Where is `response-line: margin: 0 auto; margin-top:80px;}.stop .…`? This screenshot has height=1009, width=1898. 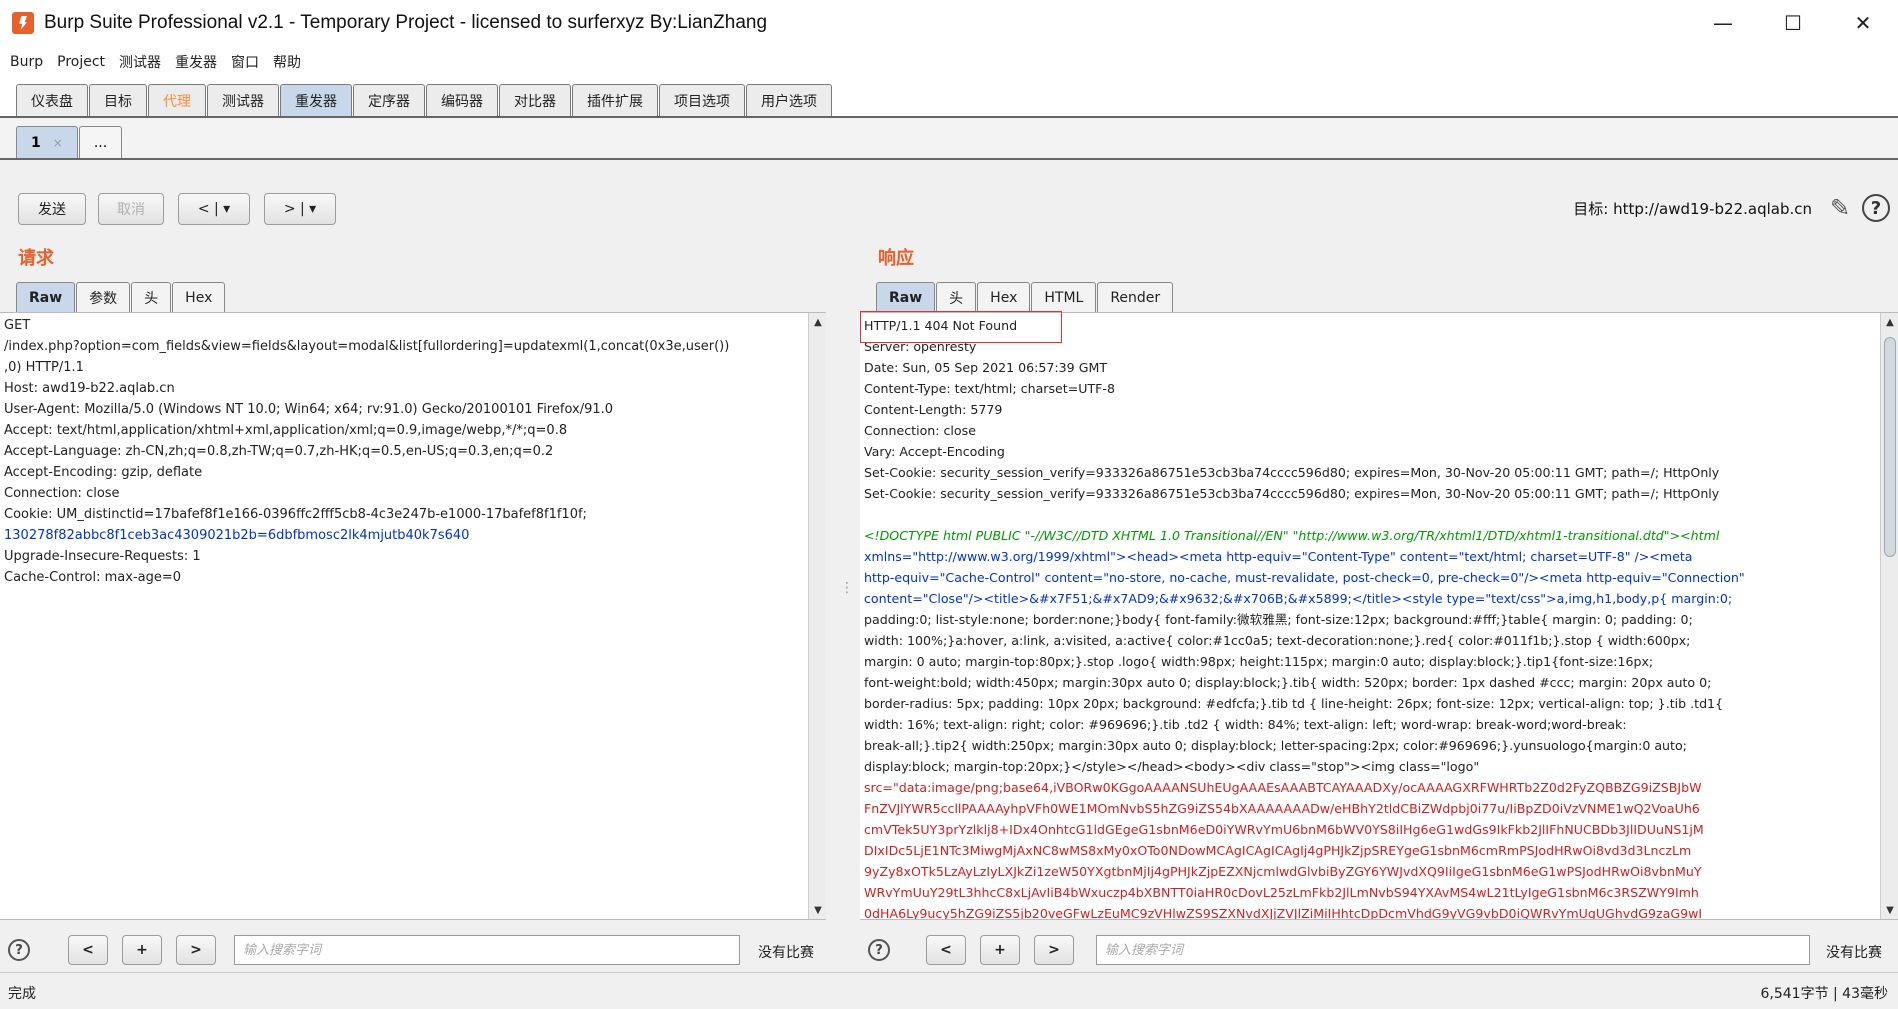 response-line: margin: 0 auto; margin-top:80px;}.stop .… is located at coordinates (1259, 661).